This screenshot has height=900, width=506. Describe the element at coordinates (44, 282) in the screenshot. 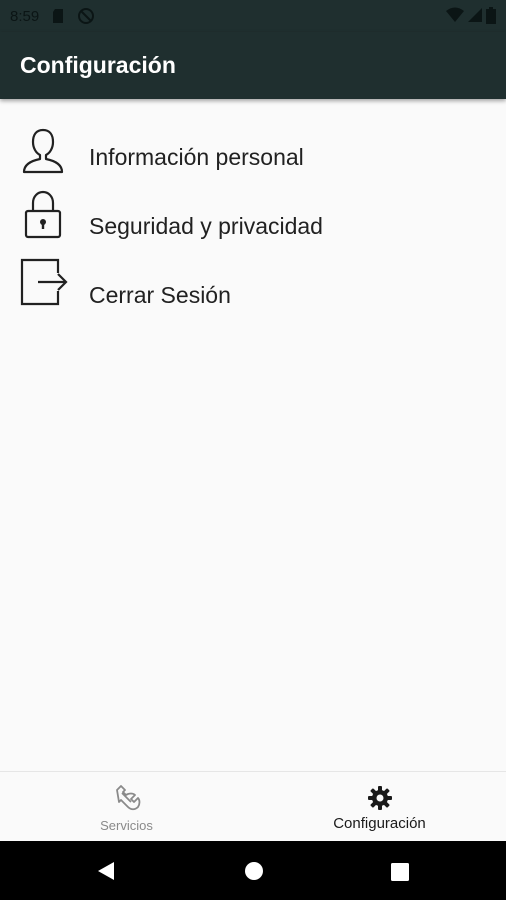

I see `logout-icon` at that location.